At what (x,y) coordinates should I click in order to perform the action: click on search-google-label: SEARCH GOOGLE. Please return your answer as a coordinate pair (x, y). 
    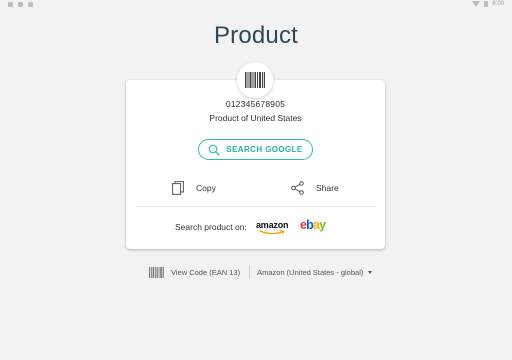
    Looking at the image, I should click on (264, 149).